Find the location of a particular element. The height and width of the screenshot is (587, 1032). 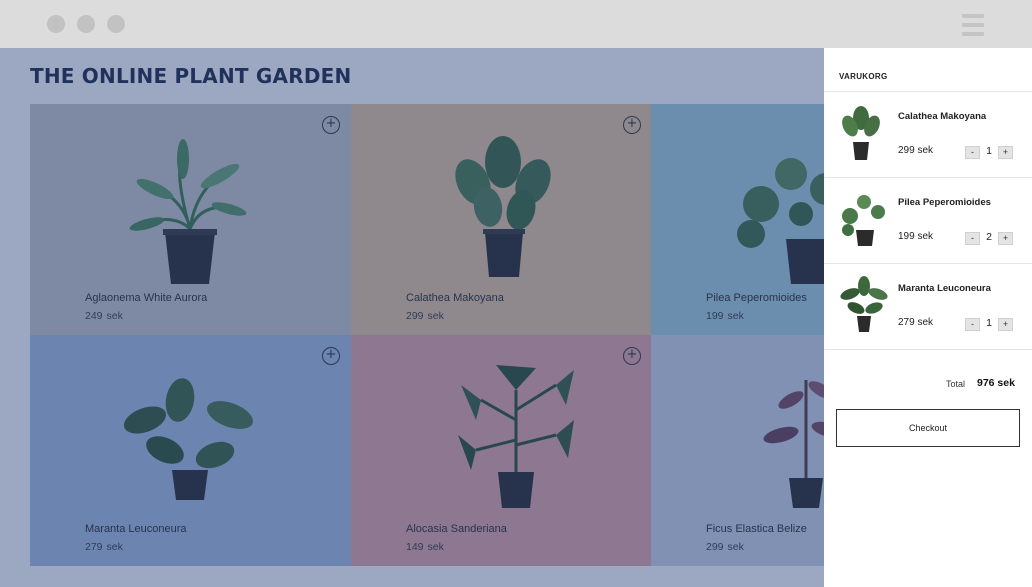

window-maximize-dot is located at coordinates (116, 24).